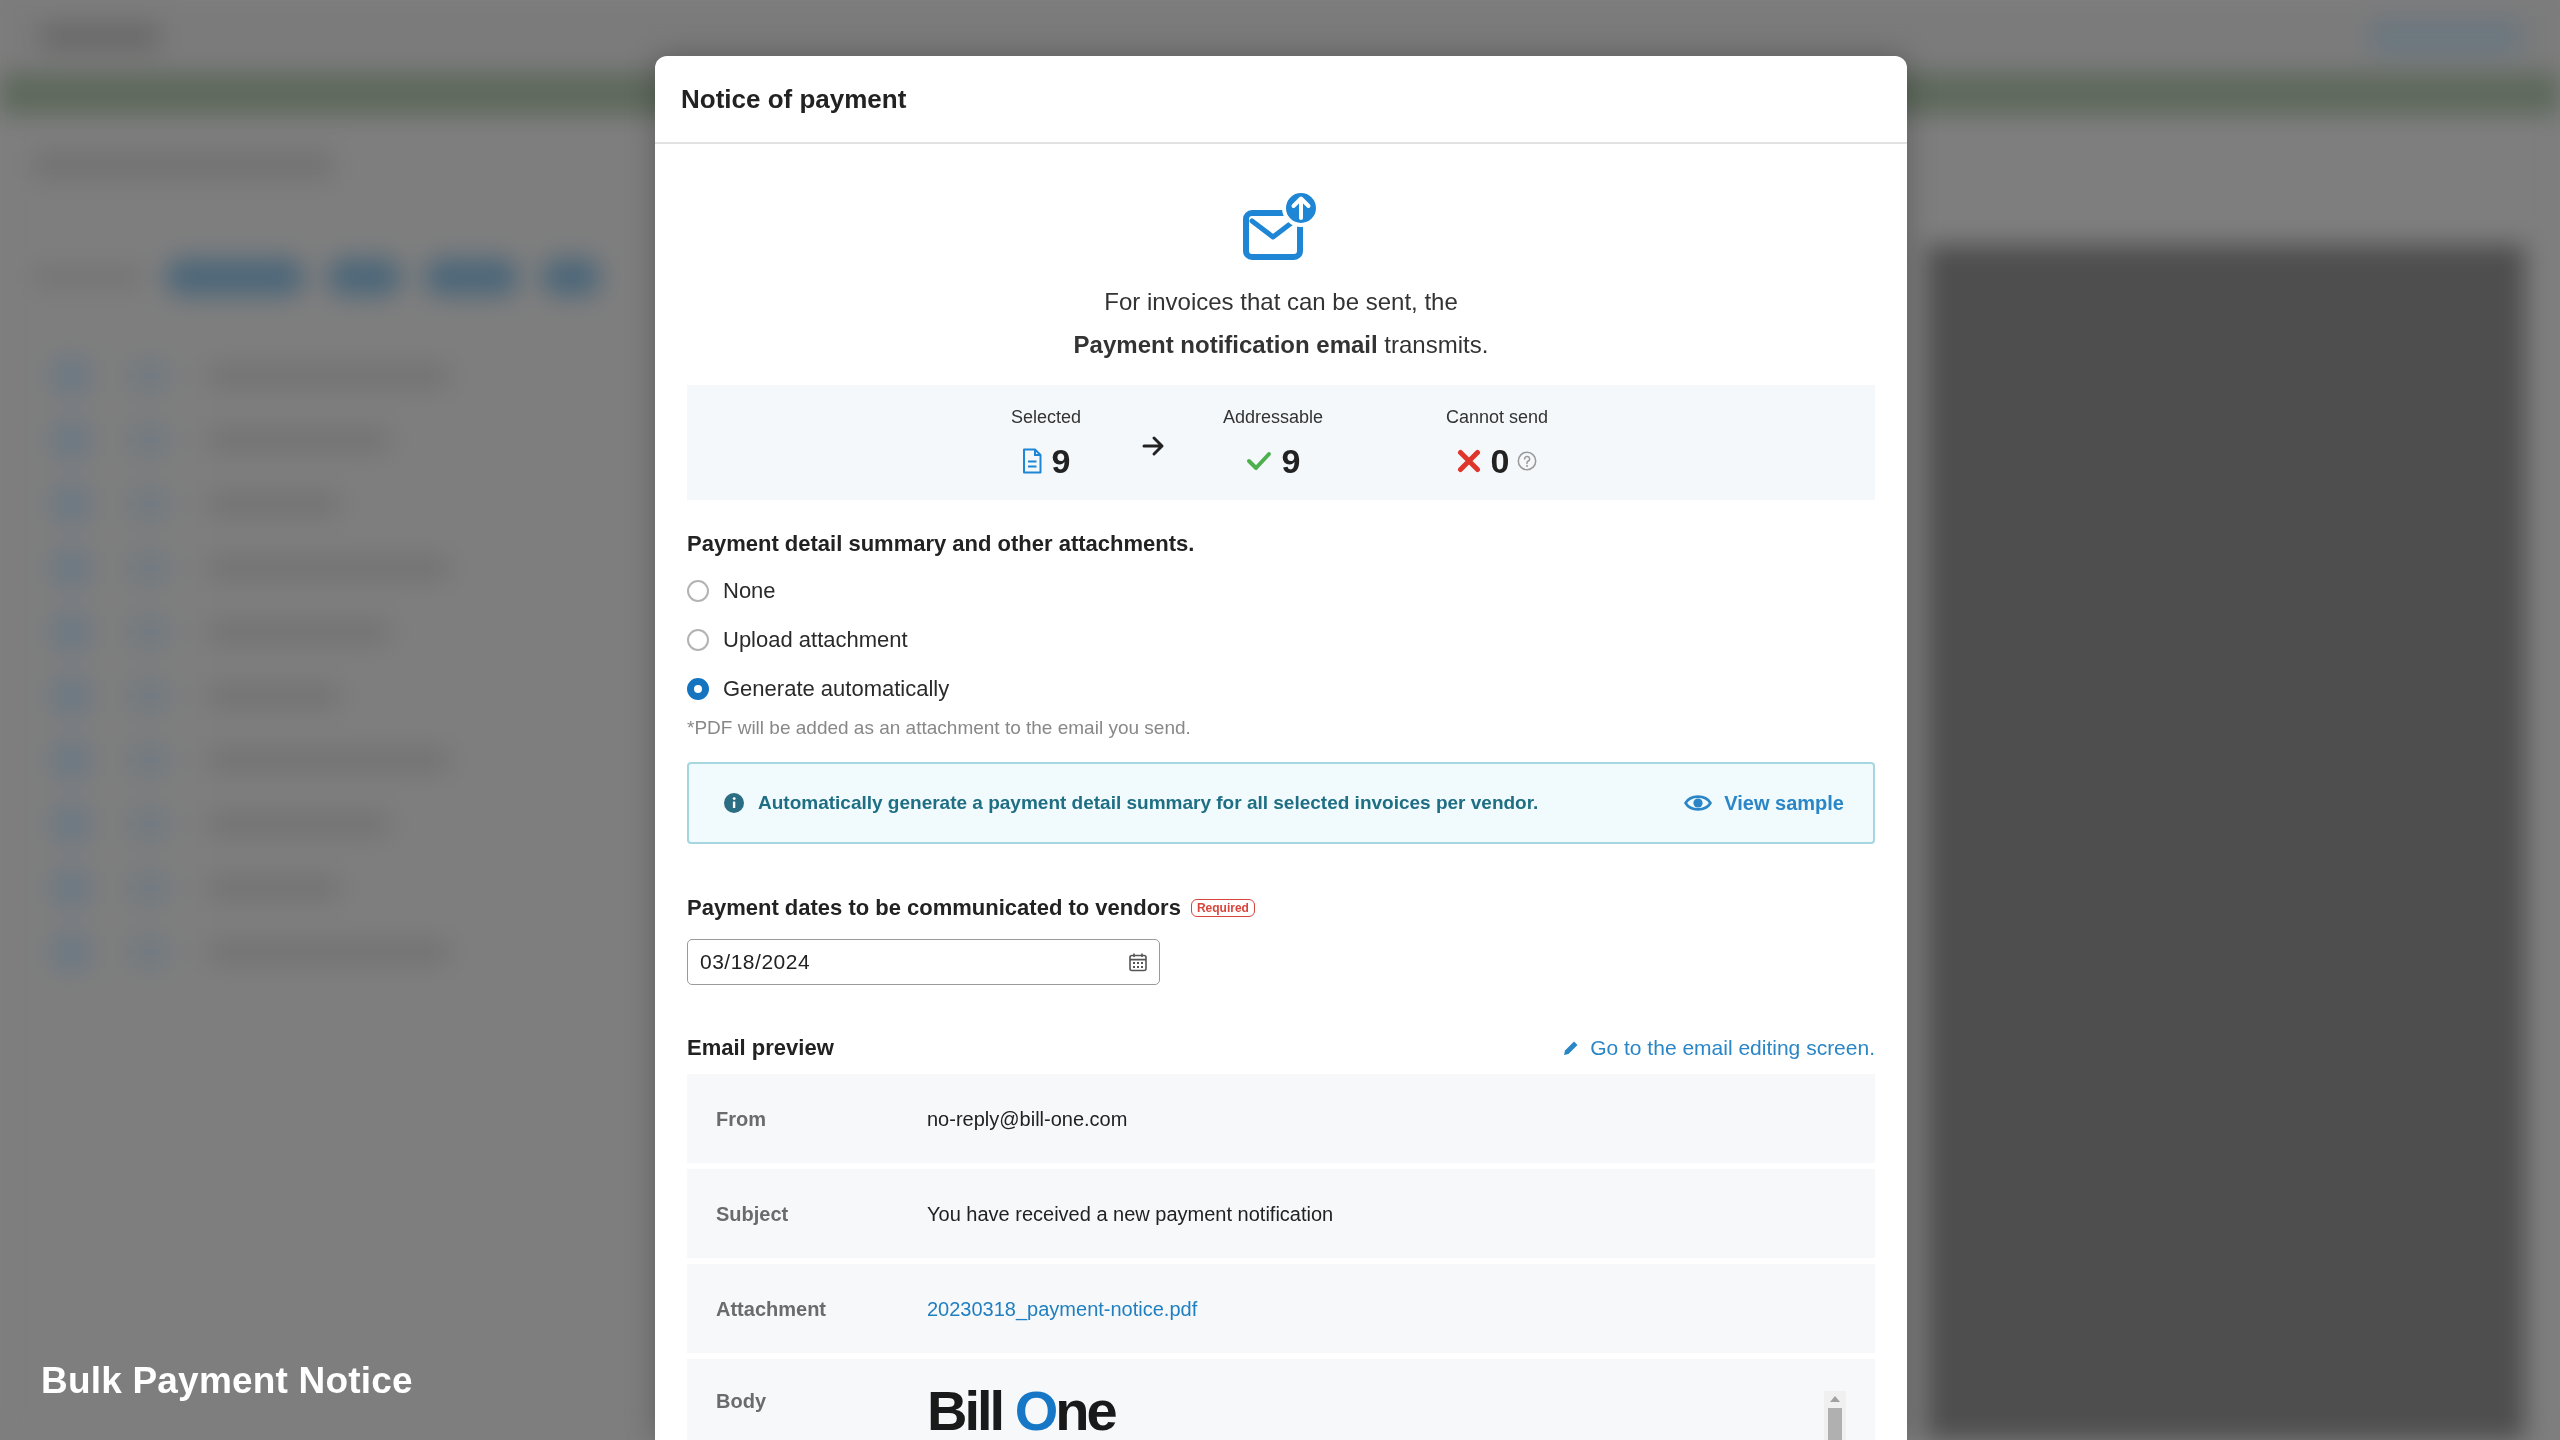 Image resolution: width=2560 pixels, height=1440 pixels. Describe the element at coordinates (771, 1309) in the screenshot. I see `field-label: Attachment` at that location.